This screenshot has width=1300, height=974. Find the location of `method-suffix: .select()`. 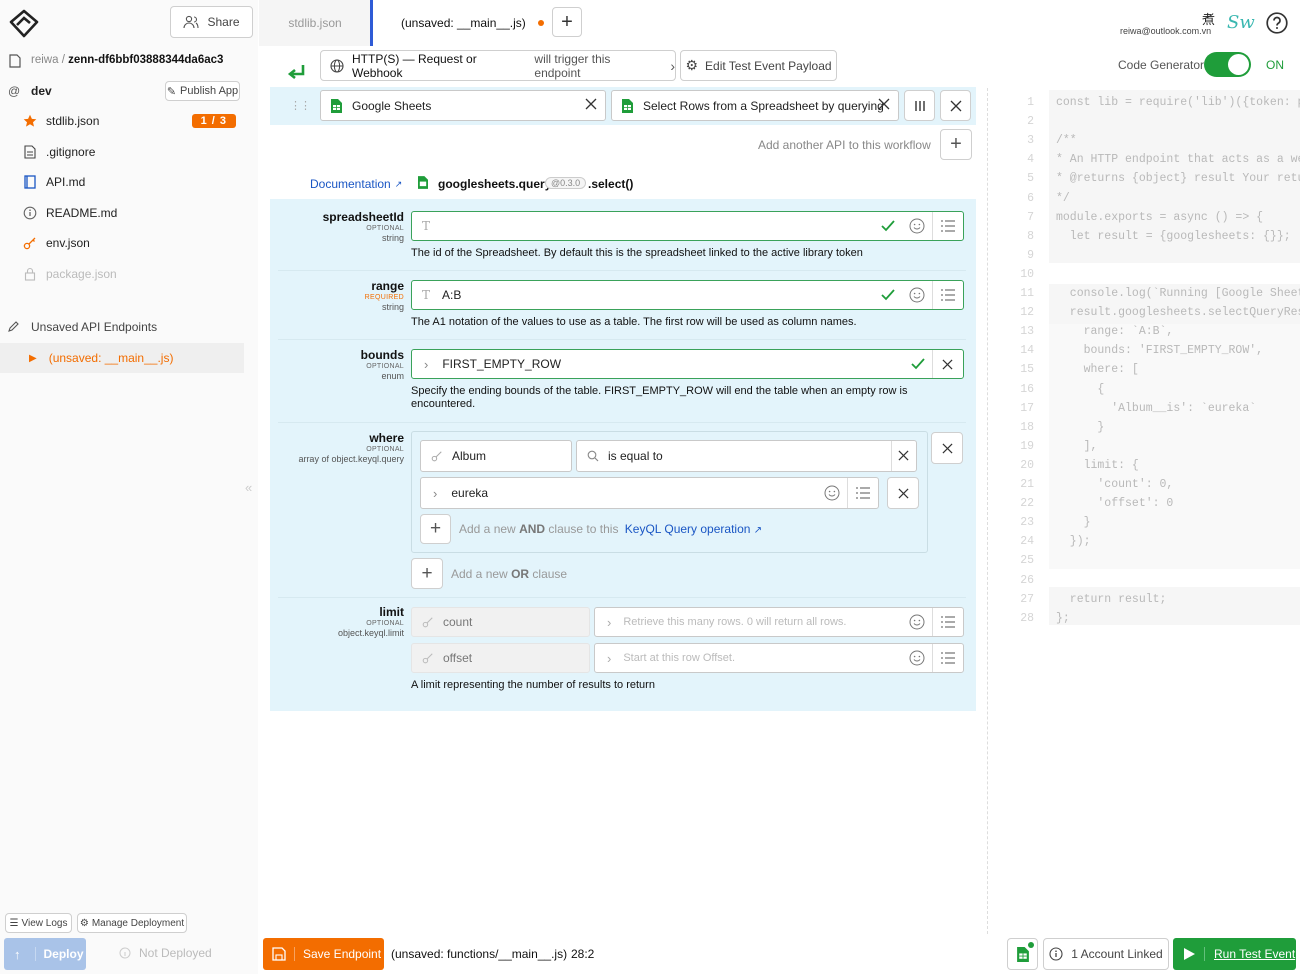

method-suffix: .select() is located at coordinates (611, 184).